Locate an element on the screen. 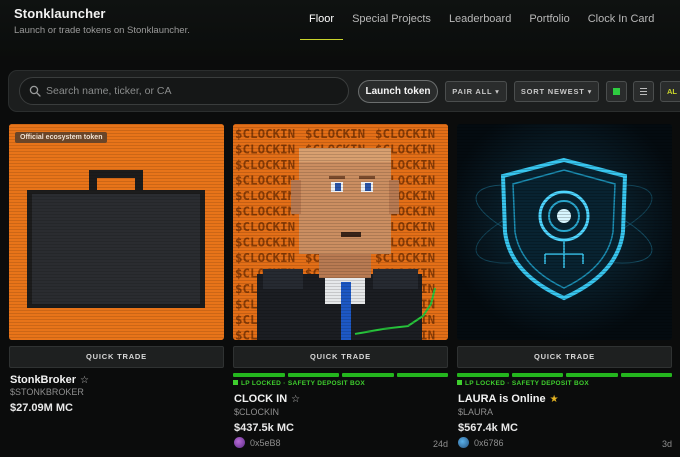  creator: 0x6786 is located at coordinates (481, 442).